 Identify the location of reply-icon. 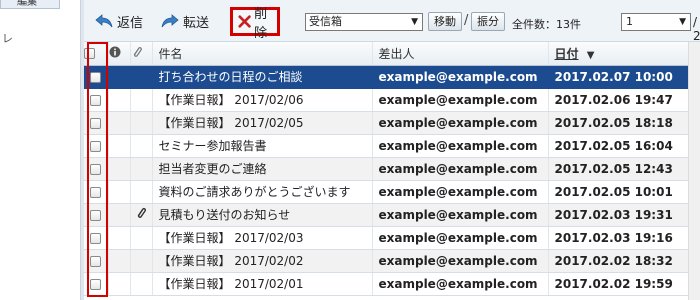
(104, 21).